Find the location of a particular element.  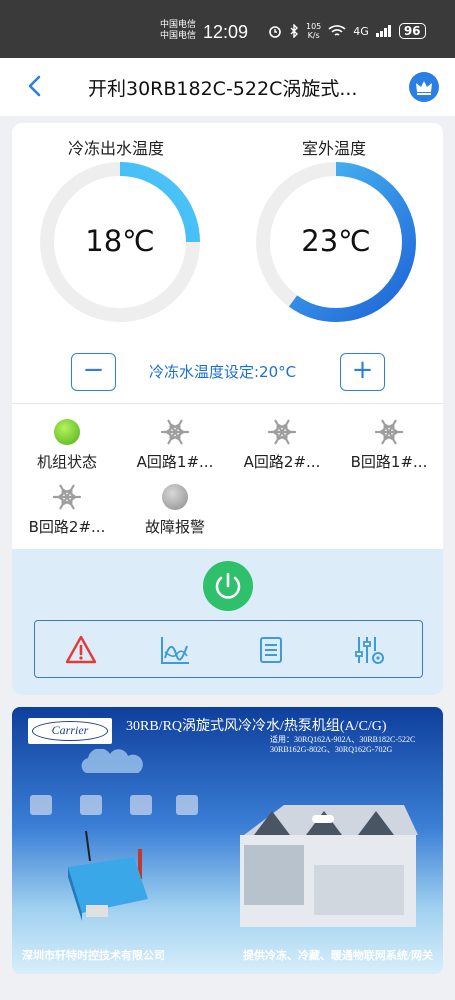

alarm-button is located at coordinates (81, 650).